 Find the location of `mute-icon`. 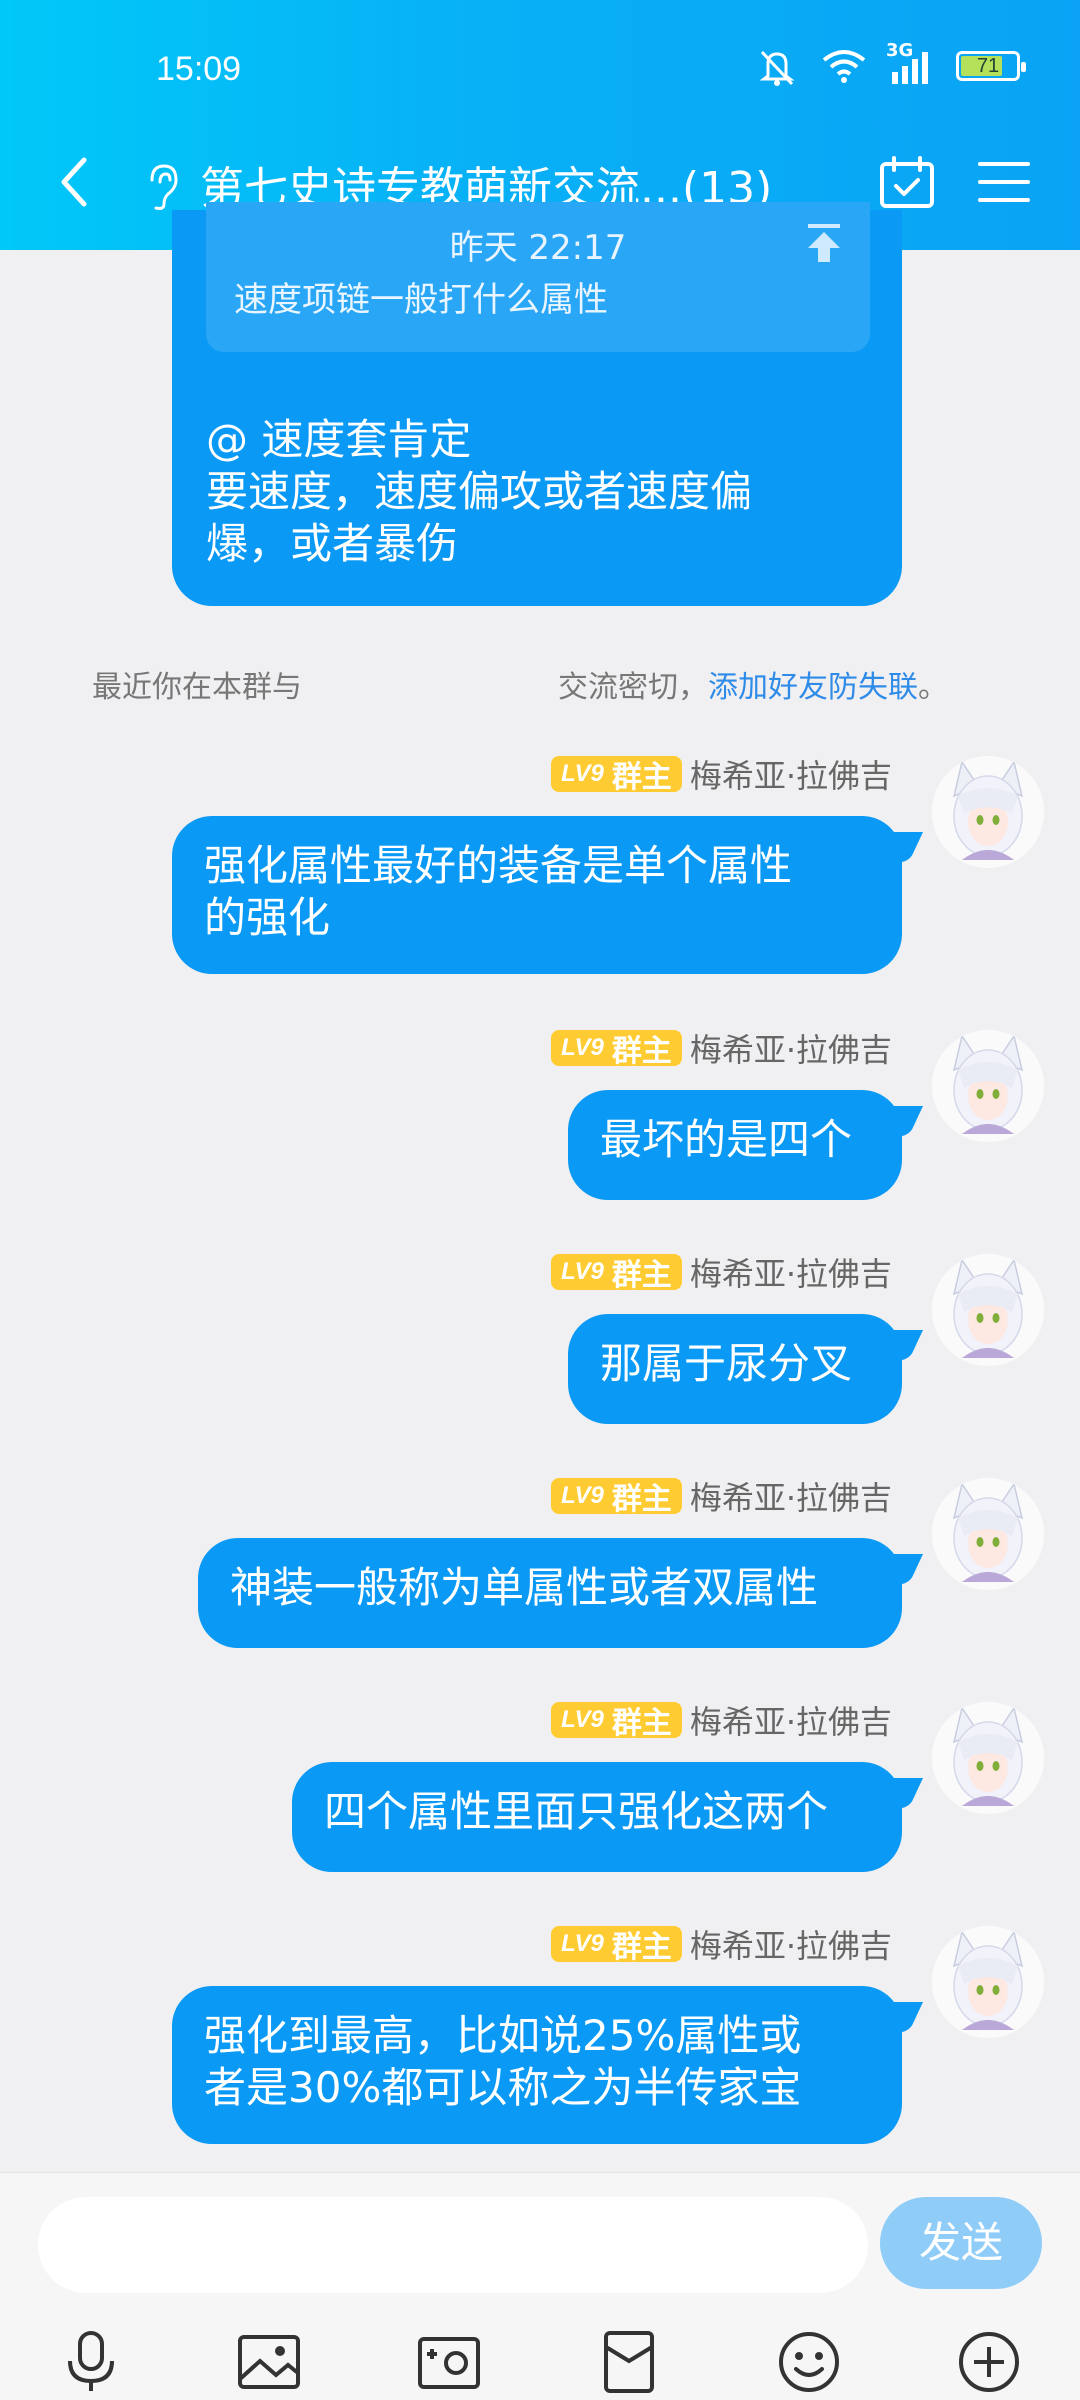

mute-icon is located at coordinates (777, 68).